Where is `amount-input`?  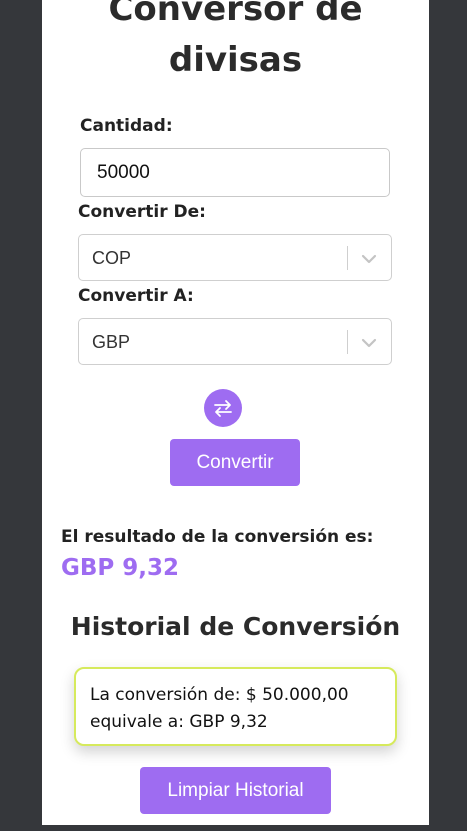
amount-input is located at coordinates (235, 172).